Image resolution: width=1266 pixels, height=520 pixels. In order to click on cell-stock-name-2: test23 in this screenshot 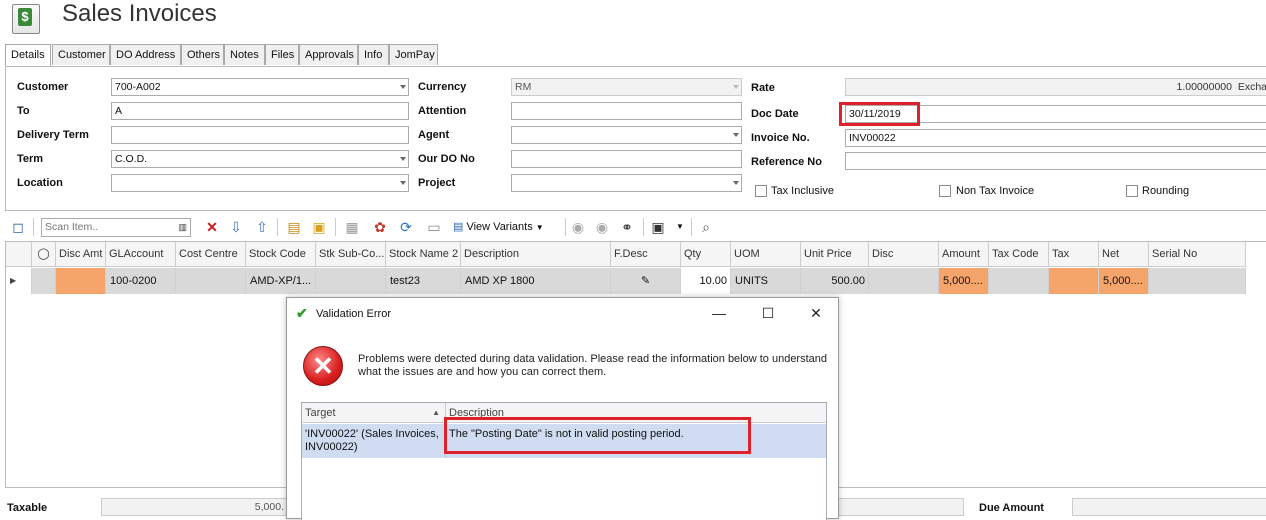, I will do `click(423, 281)`.